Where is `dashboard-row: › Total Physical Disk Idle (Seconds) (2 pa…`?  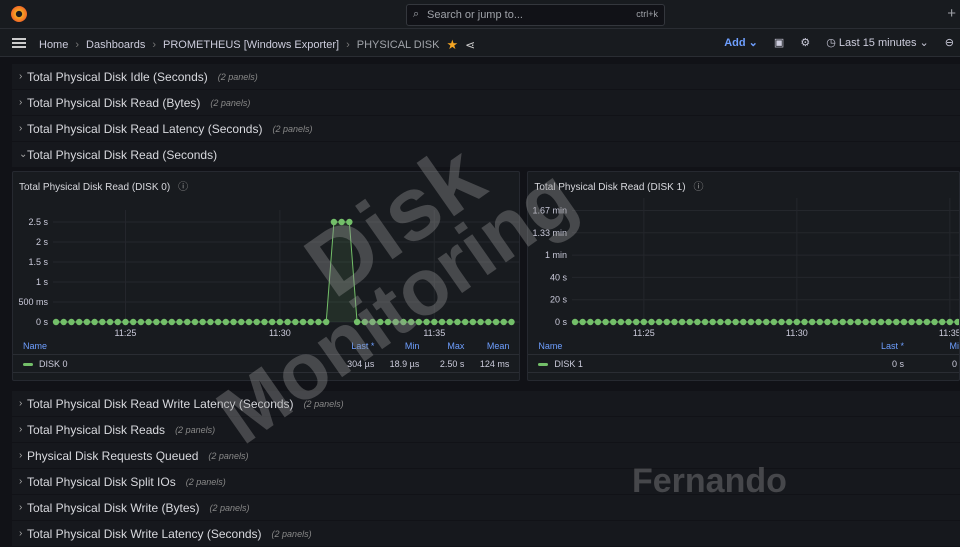 dashboard-row: › Total Physical Disk Idle (Seconds) (2 pa… is located at coordinates (486, 77).